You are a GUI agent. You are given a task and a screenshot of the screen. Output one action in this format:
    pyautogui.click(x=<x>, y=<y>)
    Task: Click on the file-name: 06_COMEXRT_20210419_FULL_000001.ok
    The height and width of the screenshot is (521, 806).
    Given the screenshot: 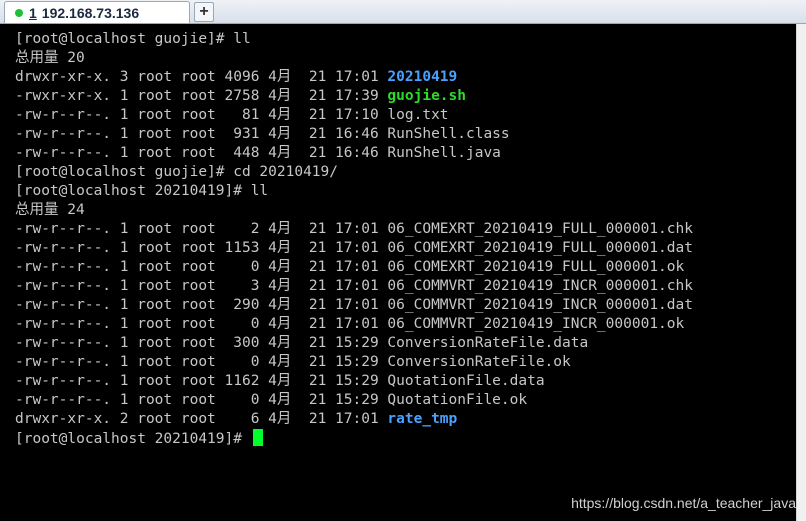 What is the action you would take?
    pyautogui.click(x=536, y=267)
    